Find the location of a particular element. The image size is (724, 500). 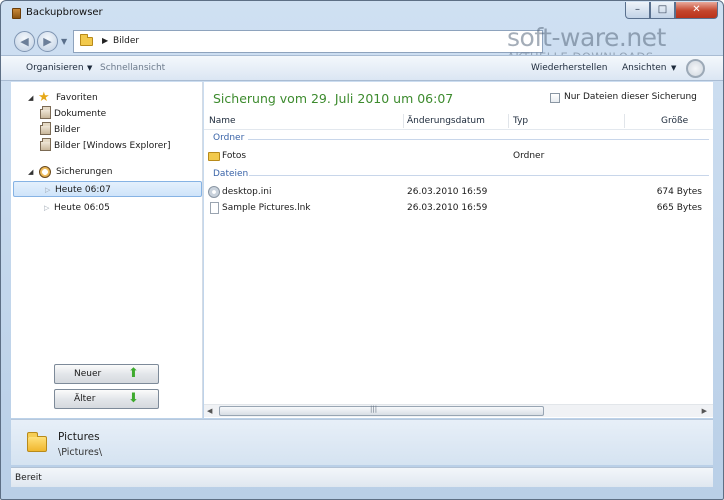

window-controls: – □ ✕ is located at coordinates (671, 10).